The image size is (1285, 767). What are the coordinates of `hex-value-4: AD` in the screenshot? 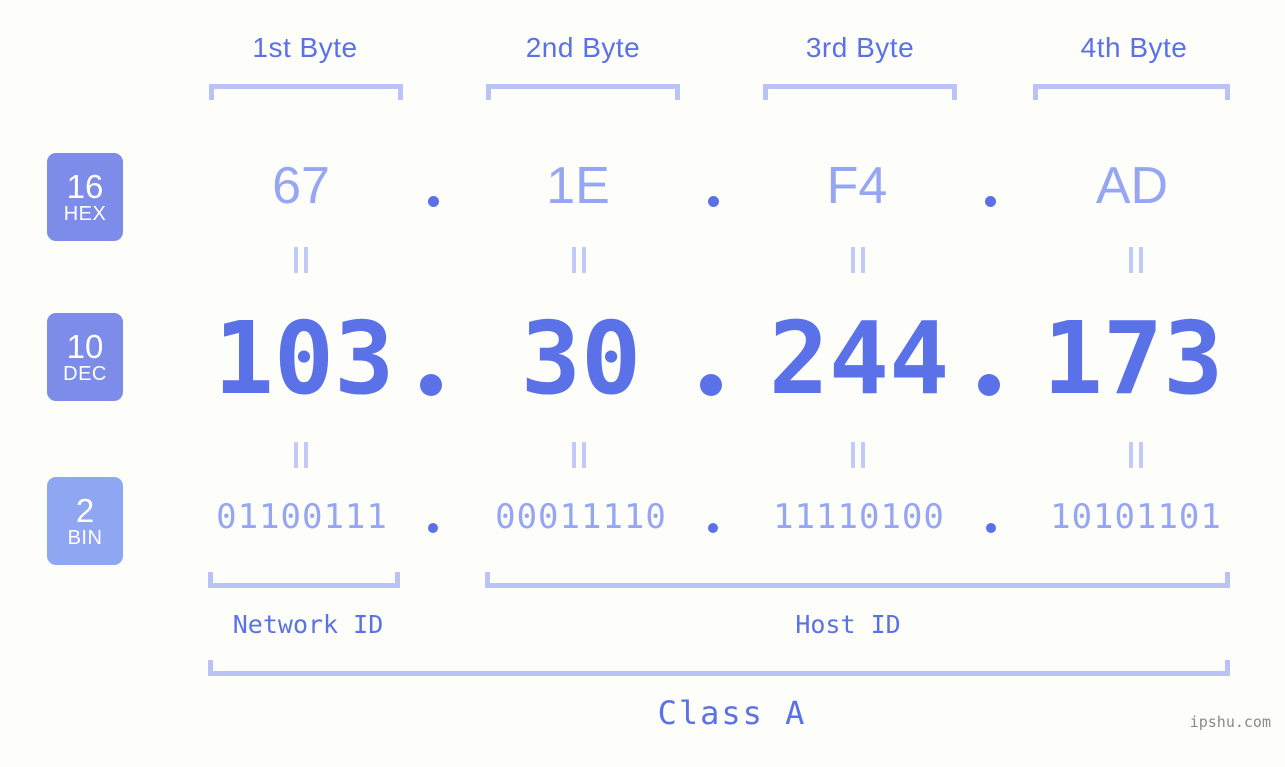 It's located at (1132, 186).